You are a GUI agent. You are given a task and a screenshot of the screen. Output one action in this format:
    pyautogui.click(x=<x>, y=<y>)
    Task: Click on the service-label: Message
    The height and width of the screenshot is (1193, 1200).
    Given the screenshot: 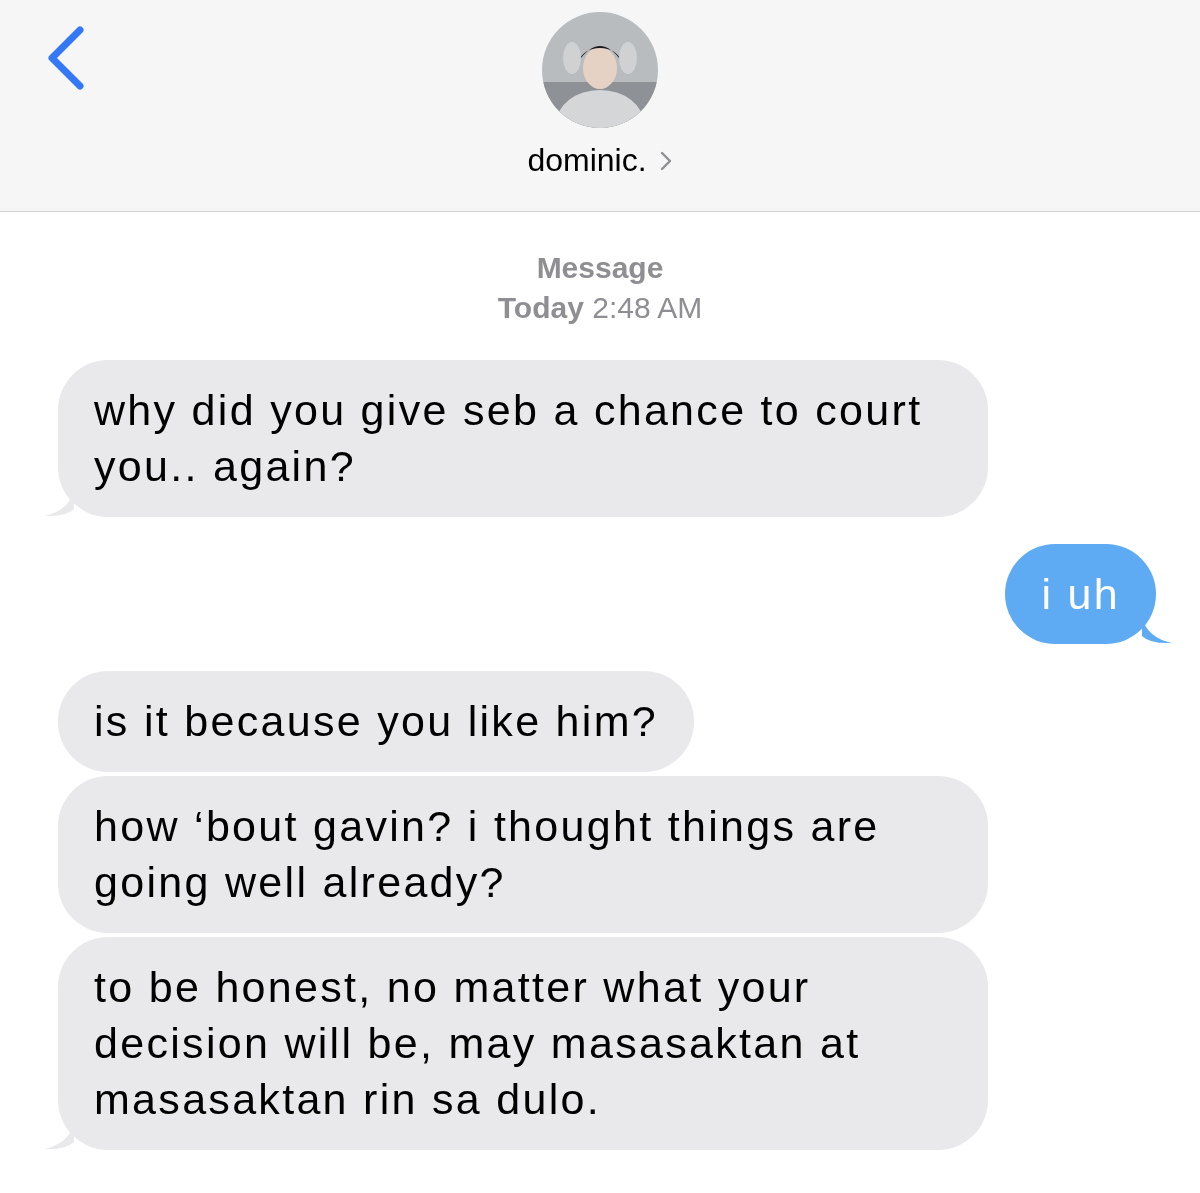 What is the action you would take?
    pyautogui.click(x=600, y=268)
    